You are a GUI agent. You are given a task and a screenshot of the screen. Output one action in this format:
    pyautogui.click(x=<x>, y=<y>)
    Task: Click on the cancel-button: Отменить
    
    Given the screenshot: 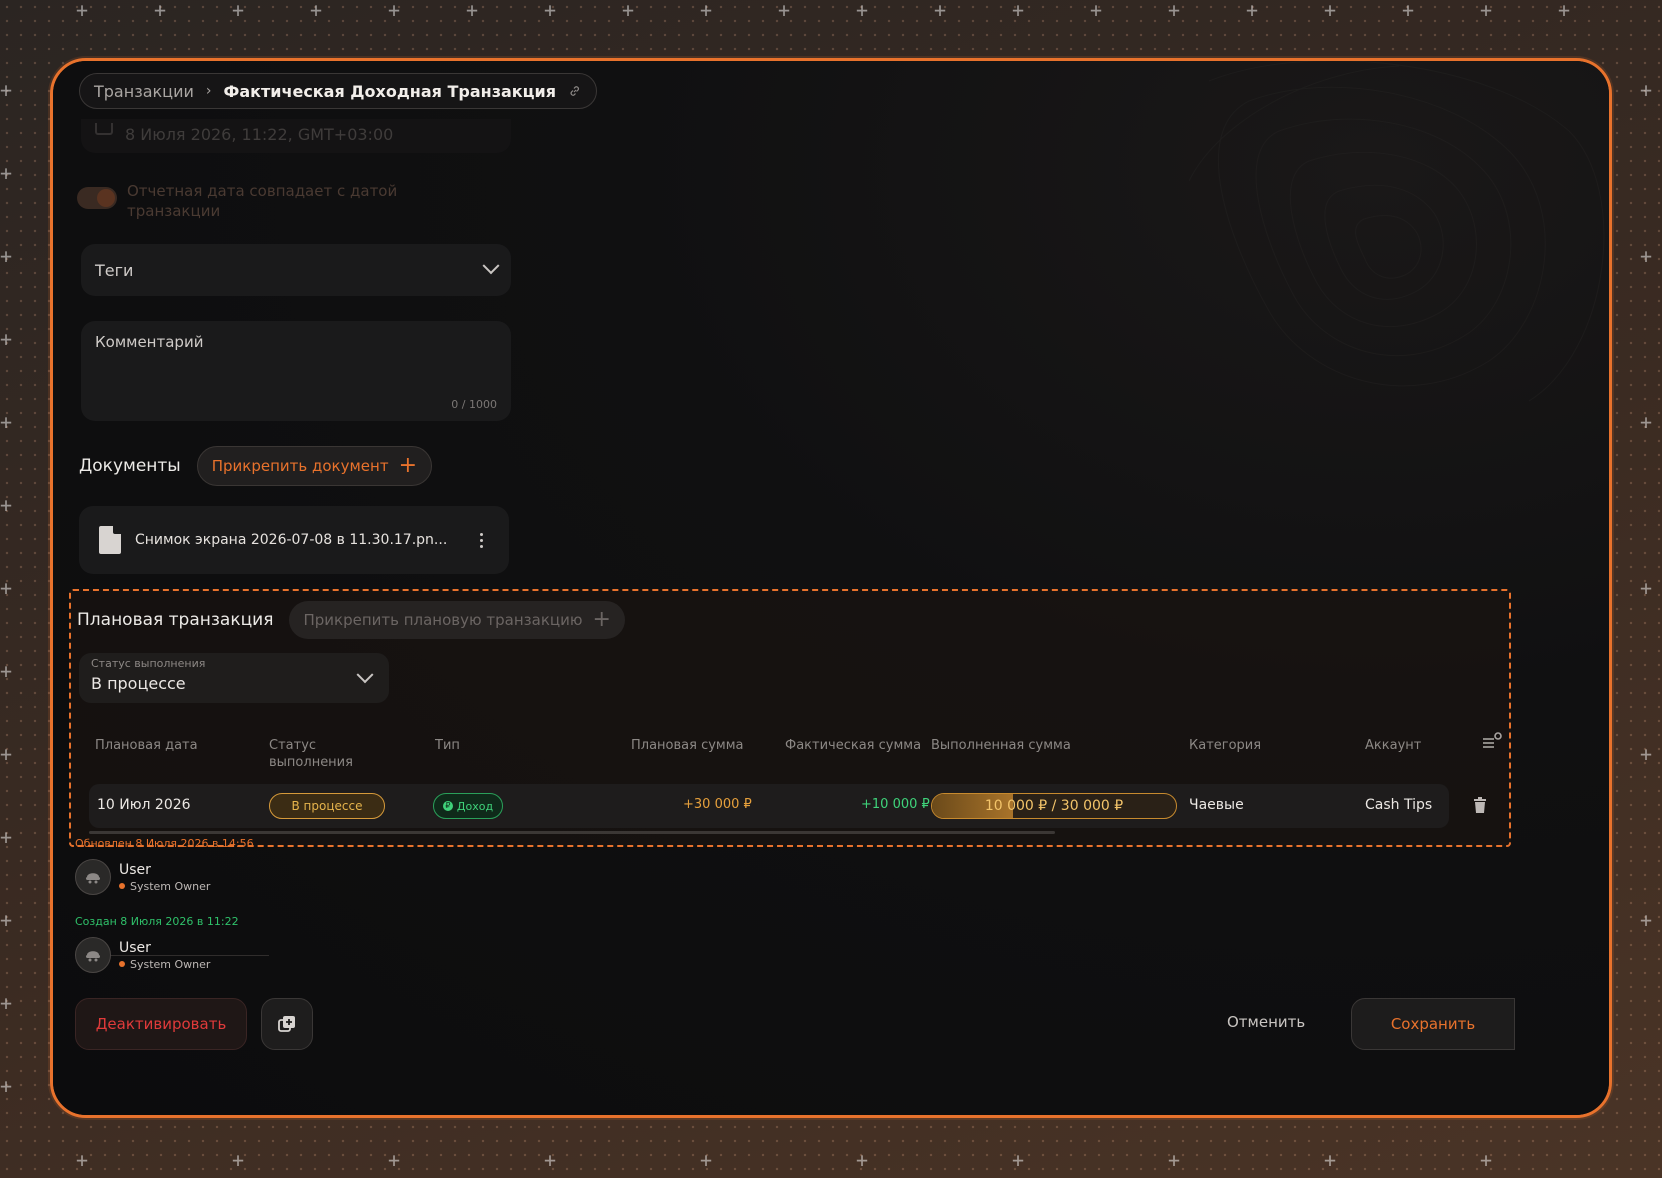 What is the action you would take?
    pyautogui.click(x=1266, y=1022)
    